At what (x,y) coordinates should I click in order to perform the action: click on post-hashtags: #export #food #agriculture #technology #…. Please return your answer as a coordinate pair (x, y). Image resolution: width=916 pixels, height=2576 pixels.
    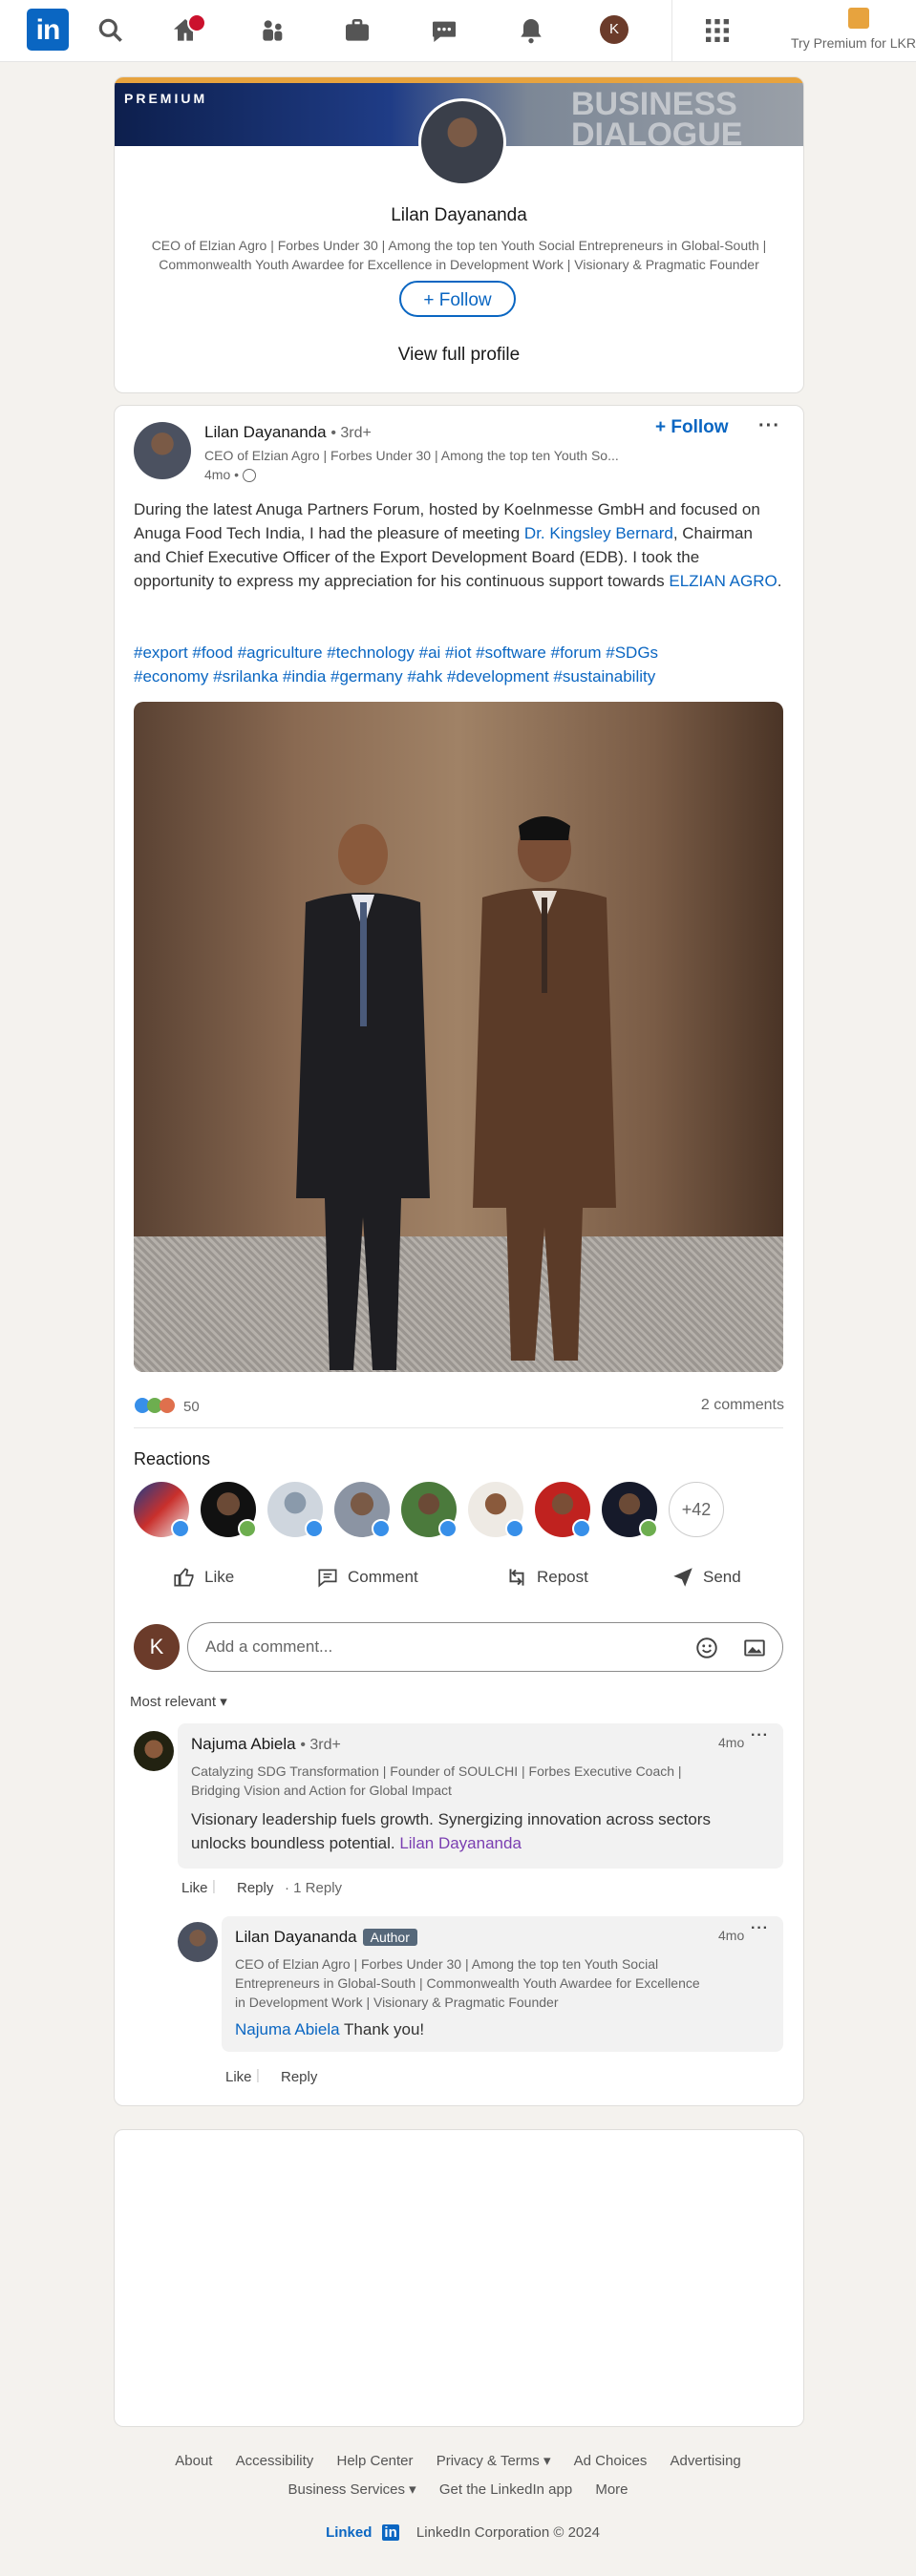
    Looking at the image, I should click on (459, 664).